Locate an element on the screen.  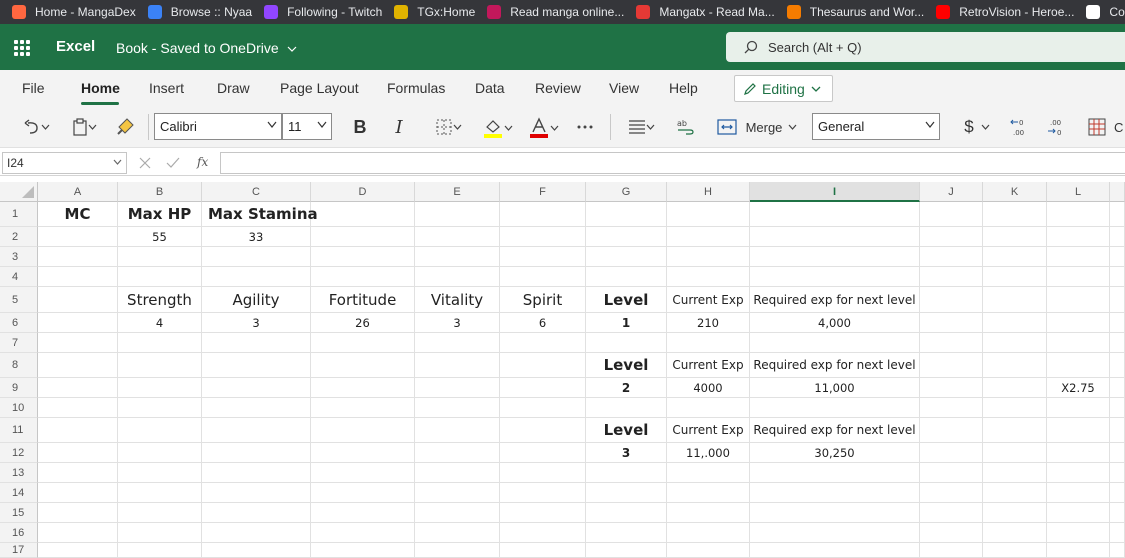
cell-d4 is located at coordinates (363, 277).